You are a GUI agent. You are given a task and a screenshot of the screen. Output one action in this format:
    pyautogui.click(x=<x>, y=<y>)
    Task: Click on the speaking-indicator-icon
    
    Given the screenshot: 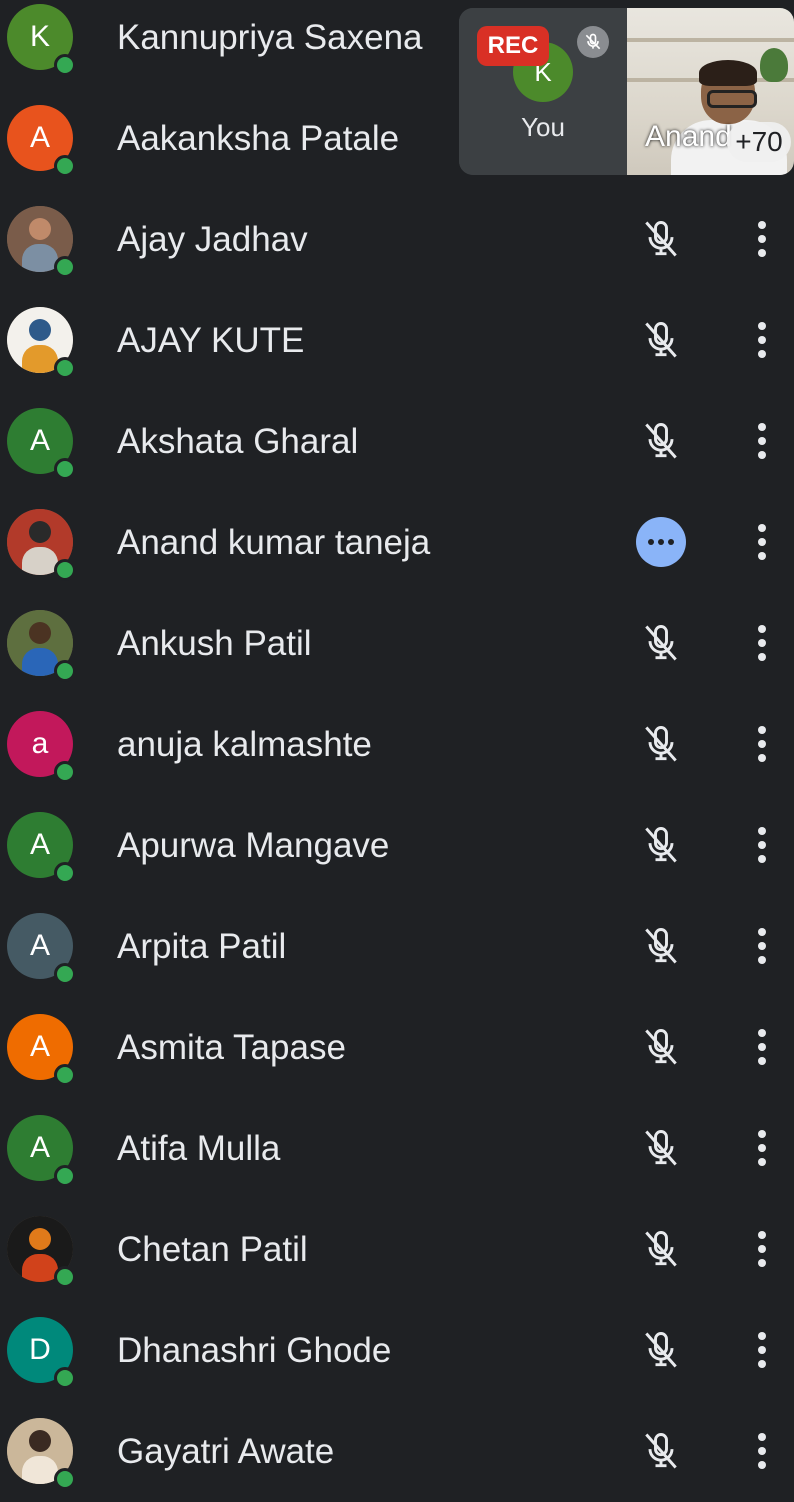 What is the action you would take?
    pyautogui.click(x=661, y=542)
    